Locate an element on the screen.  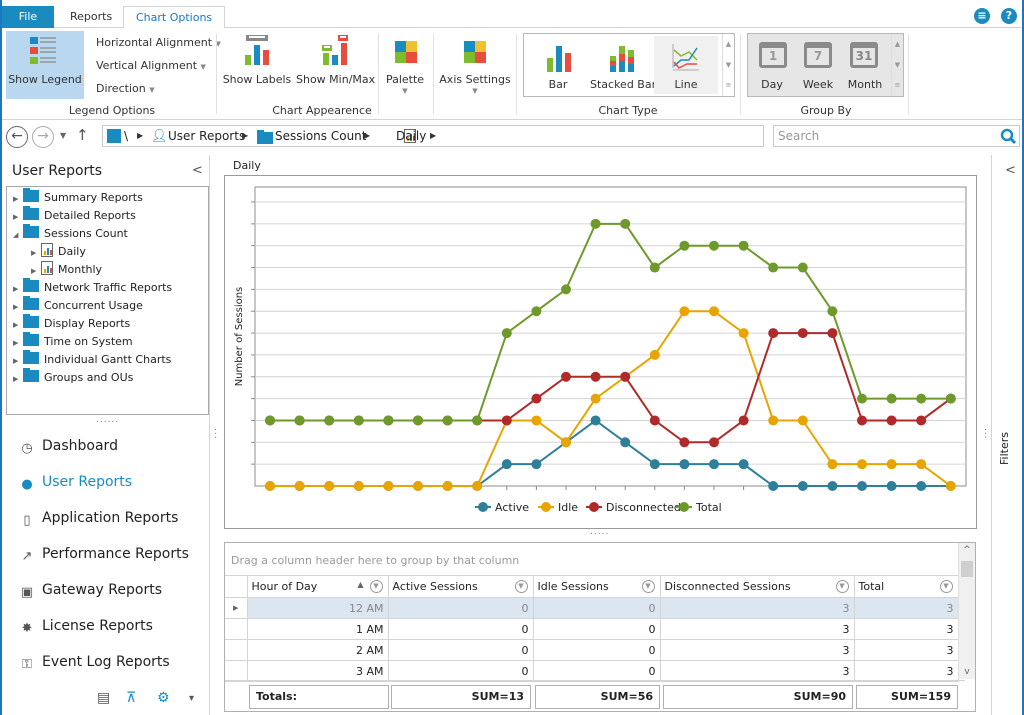
scroll-down-icon: v is located at coordinates (967, 672).